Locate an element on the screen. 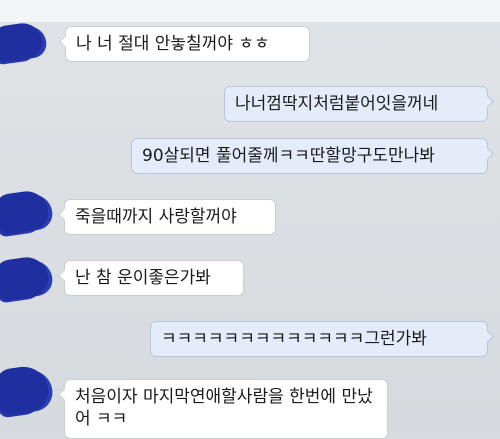 The width and height of the screenshot is (500, 439). top-bar is located at coordinates (250, 11).